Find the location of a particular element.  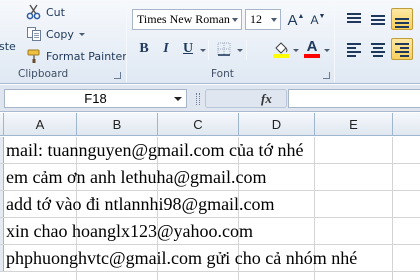

underline-dropdown-icon is located at coordinates (203, 50).